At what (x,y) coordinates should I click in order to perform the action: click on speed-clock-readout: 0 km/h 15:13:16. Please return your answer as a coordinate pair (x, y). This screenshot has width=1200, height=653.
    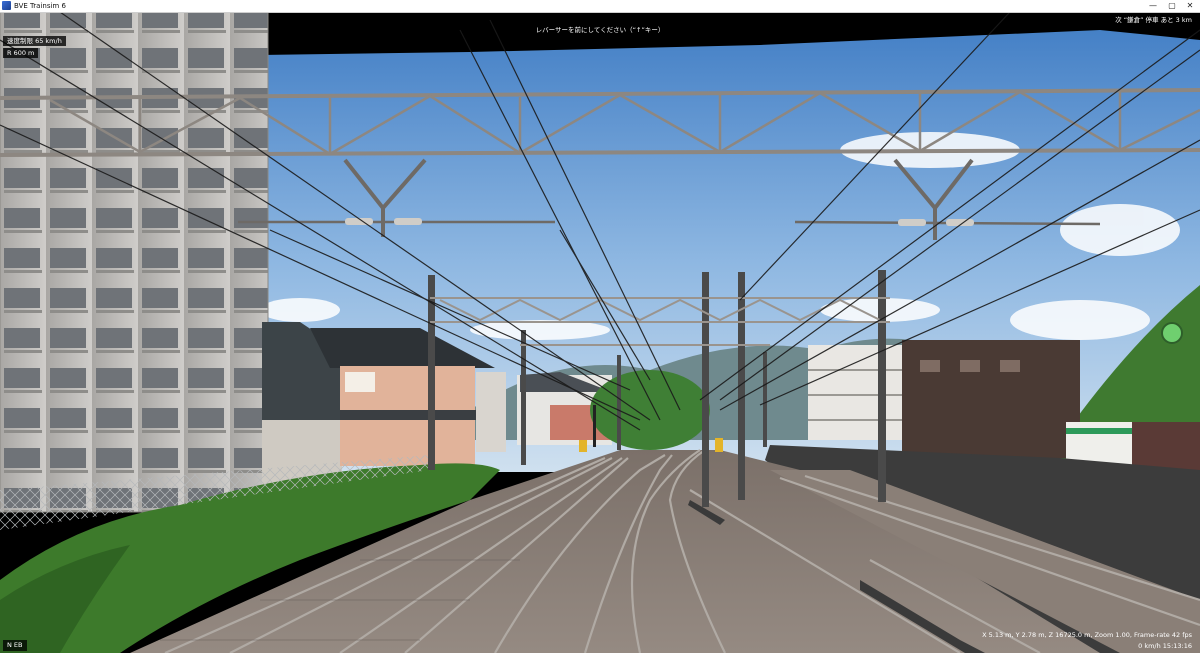
    Looking at the image, I should click on (1165, 646).